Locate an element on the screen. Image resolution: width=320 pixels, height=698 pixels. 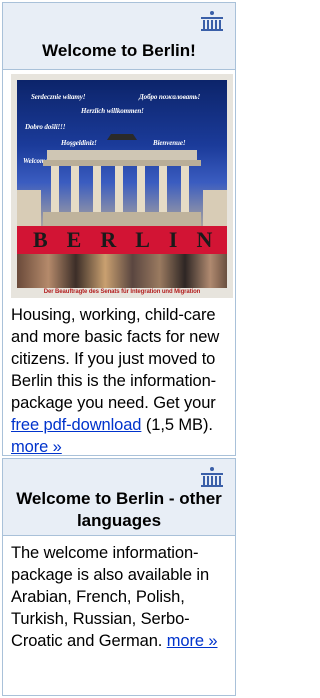
brandenburg-gate-picture is located at coordinates (122, 180).